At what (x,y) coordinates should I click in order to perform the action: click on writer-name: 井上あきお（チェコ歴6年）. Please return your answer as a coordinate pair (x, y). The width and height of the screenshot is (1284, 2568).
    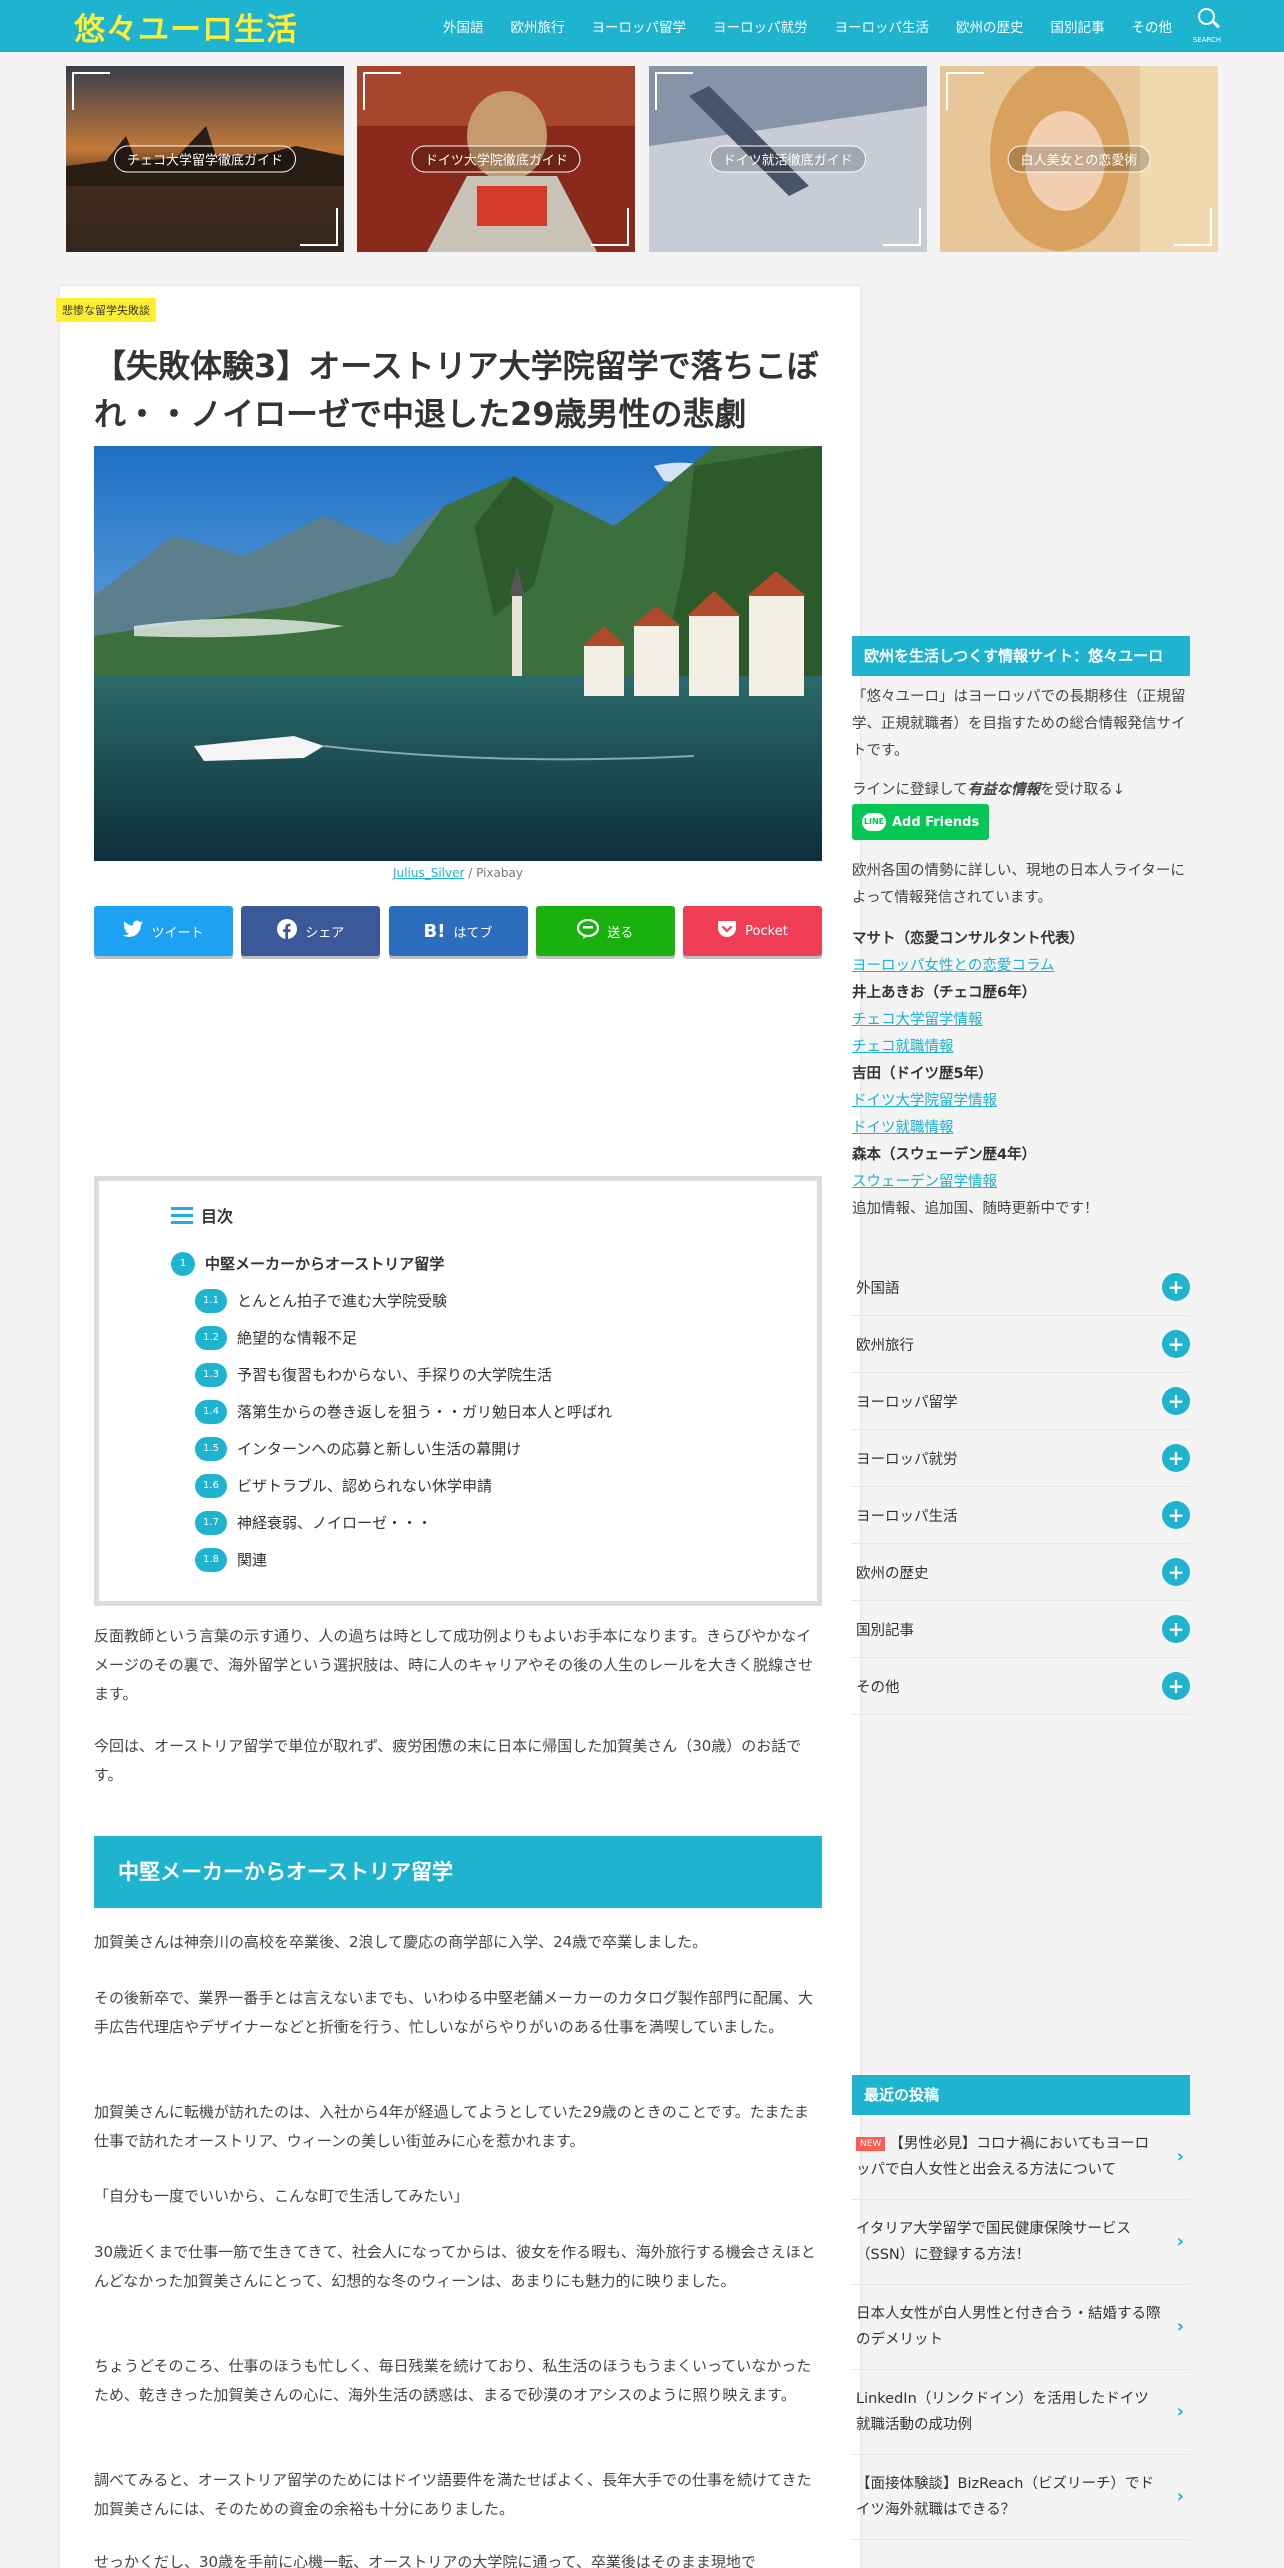
    Looking at the image, I should click on (944, 993).